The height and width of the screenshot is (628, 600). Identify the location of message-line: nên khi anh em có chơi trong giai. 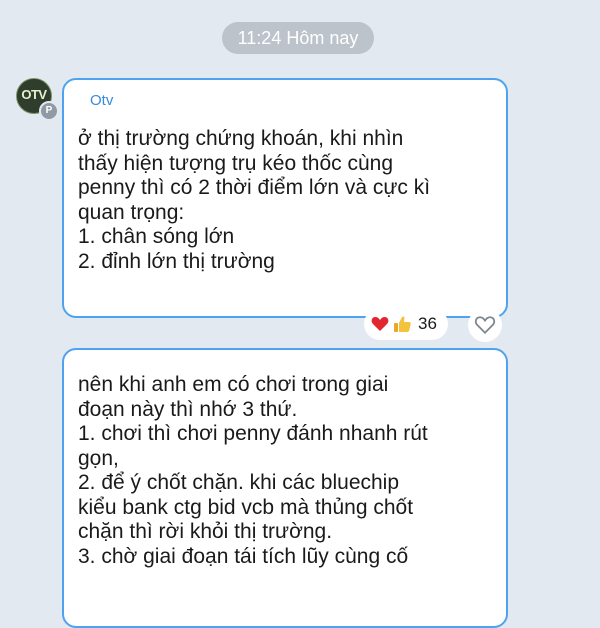
(233, 384).